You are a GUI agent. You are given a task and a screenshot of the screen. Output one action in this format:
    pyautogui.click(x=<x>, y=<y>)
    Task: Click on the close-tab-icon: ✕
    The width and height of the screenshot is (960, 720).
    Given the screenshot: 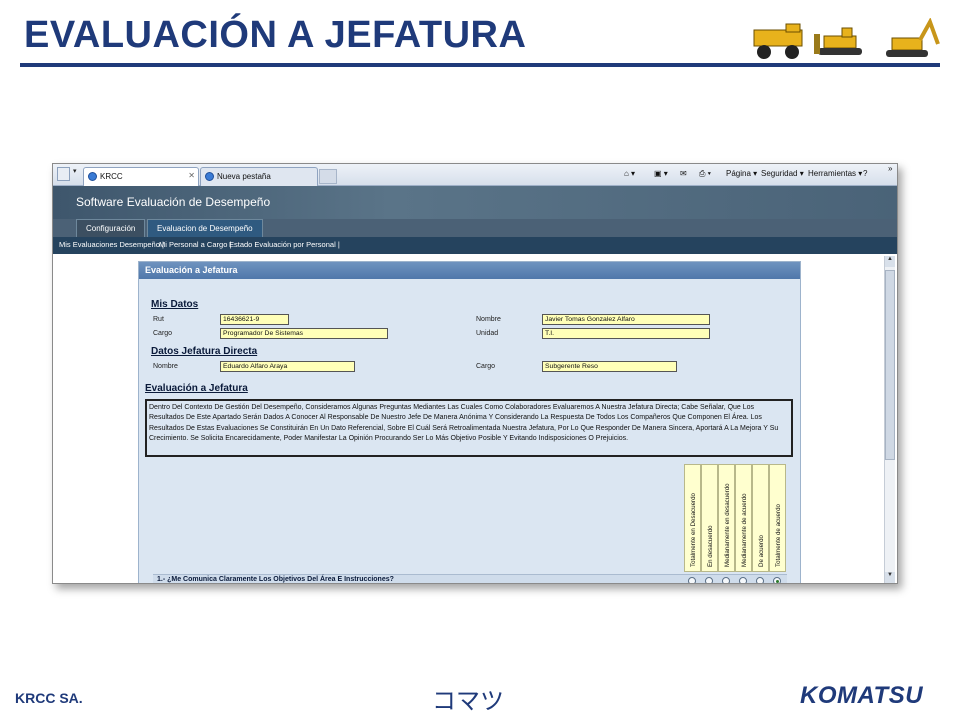 What is the action you would take?
    pyautogui.click(x=191, y=175)
    